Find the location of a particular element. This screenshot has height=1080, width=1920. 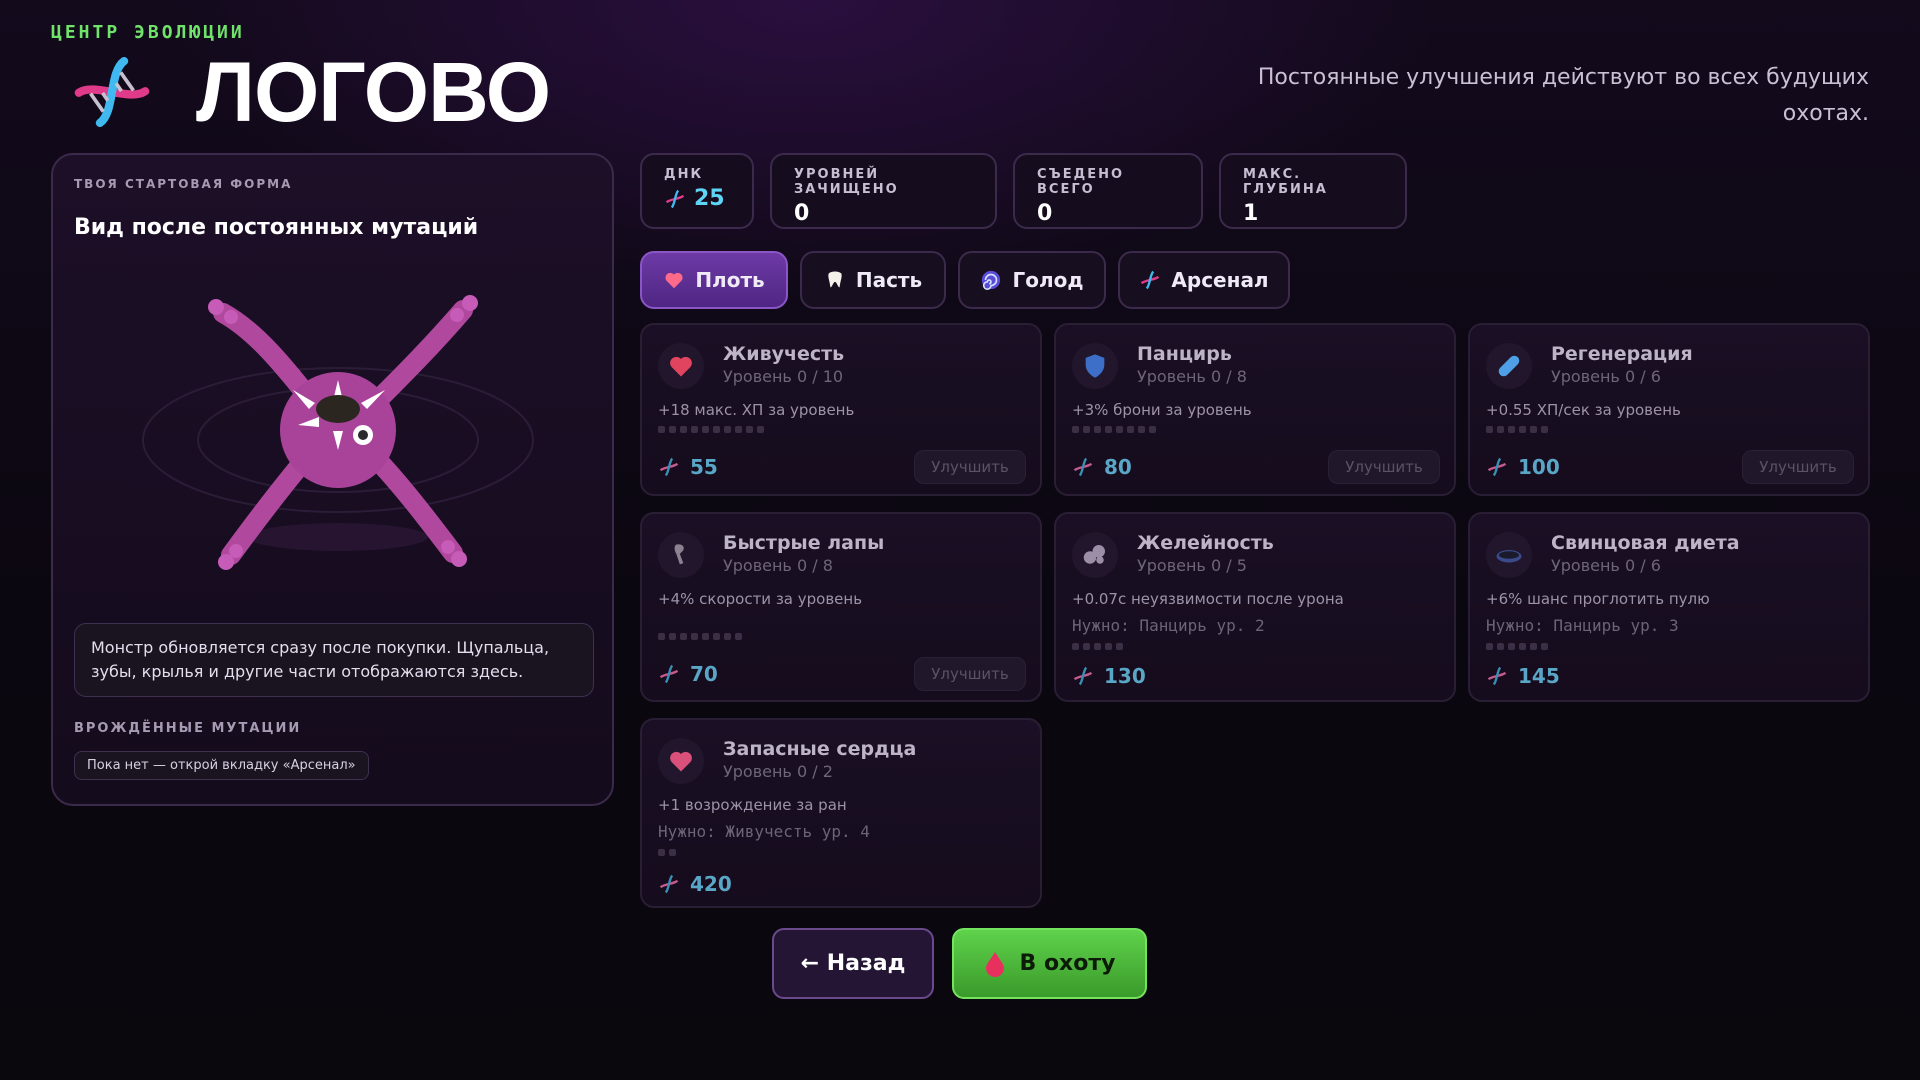

upgrade-description: +4% скорости за уровень is located at coordinates (760, 599).